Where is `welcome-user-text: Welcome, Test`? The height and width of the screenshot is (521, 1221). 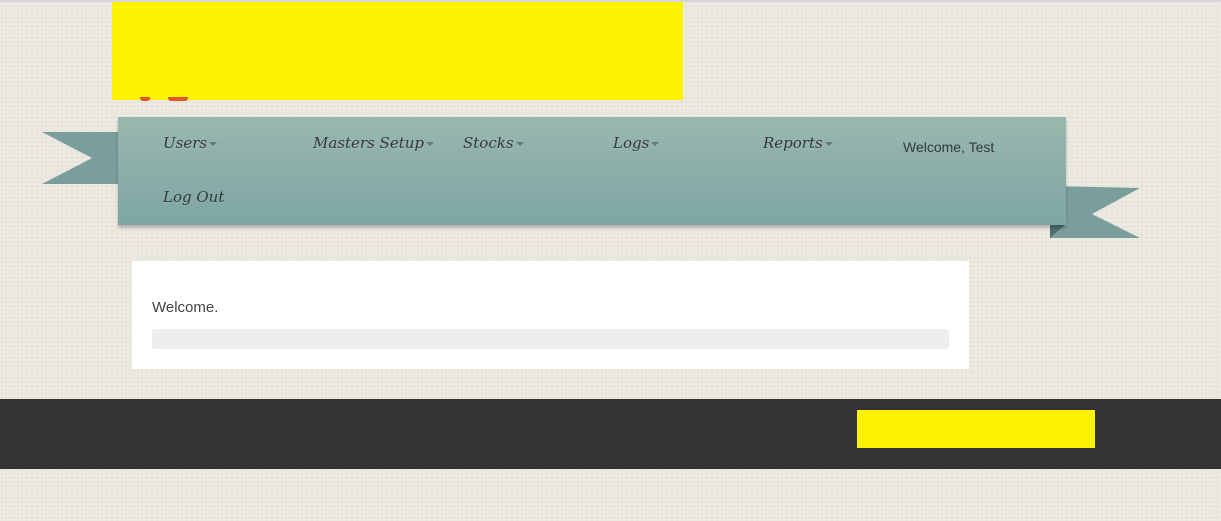 welcome-user-text: Welcome, Test is located at coordinates (949, 147).